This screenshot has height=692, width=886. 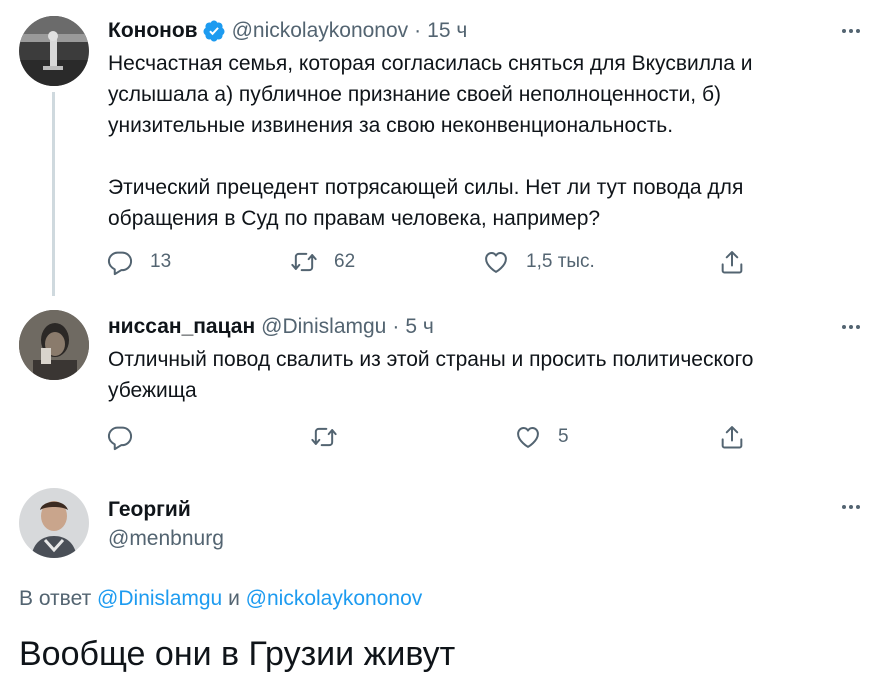 I want to click on like-button: 5, so click(x=541, y=437).